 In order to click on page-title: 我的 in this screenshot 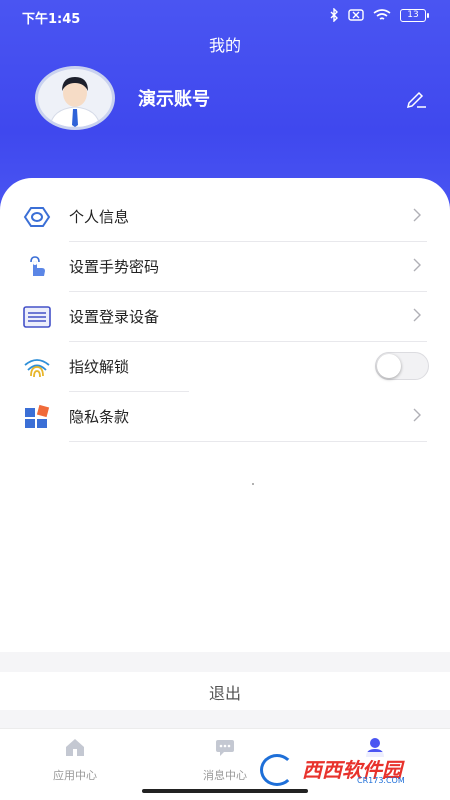, I will do `click(224, 45)`.